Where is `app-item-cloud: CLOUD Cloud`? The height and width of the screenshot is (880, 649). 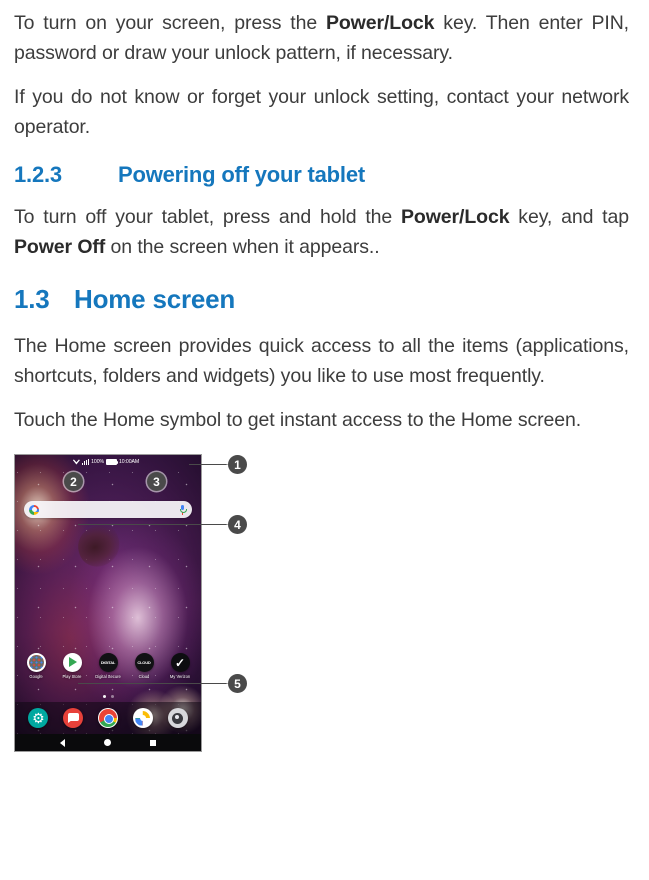
app-item-cloud: CLOUD Cloud is located at coordinates (144, 666).